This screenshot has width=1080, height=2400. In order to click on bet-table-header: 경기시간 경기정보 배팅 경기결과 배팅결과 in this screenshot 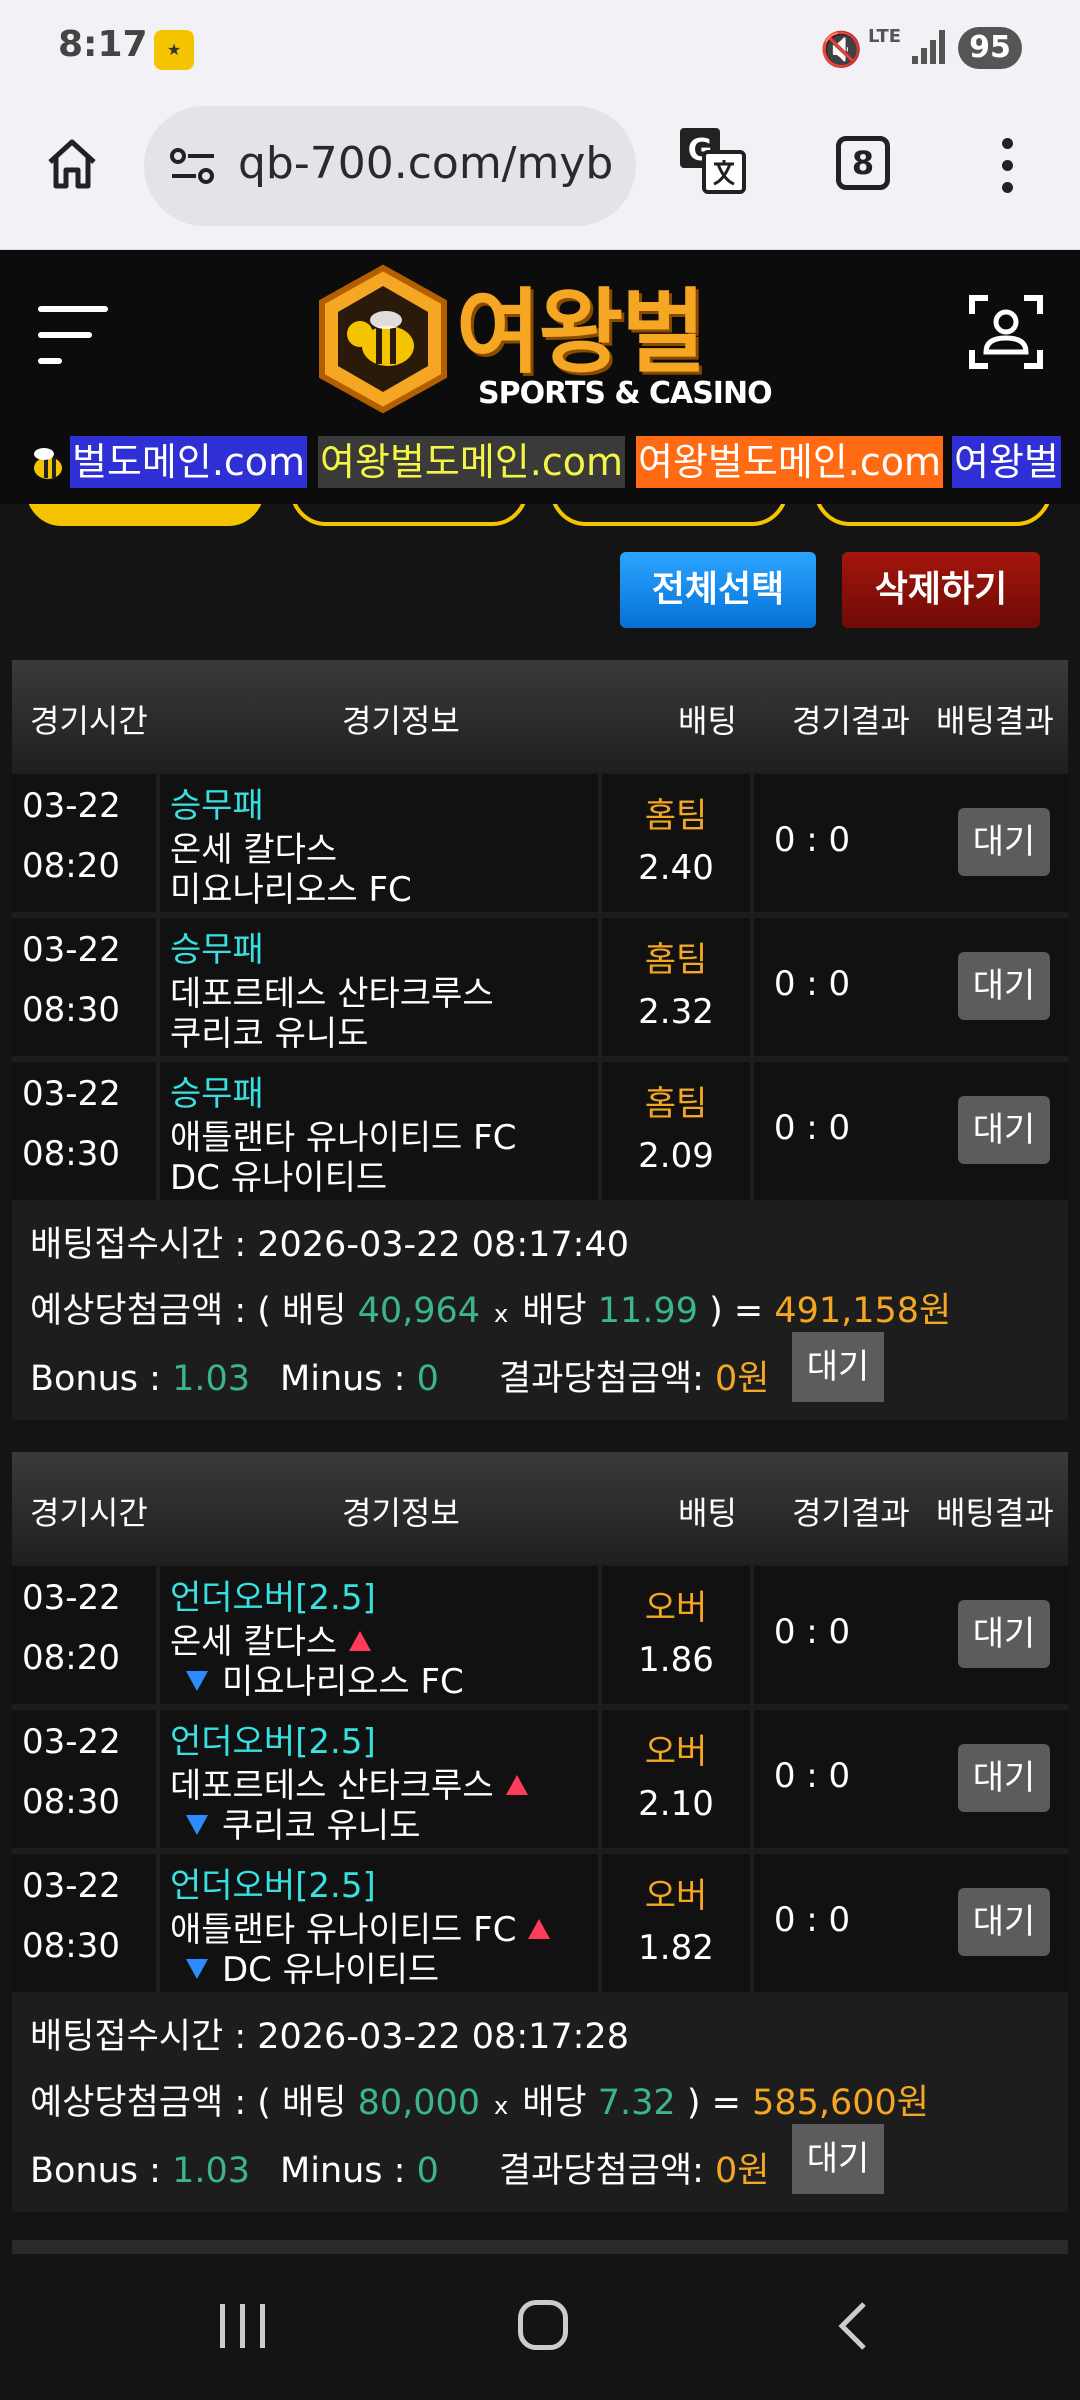, I will do `click(540, 716)`.